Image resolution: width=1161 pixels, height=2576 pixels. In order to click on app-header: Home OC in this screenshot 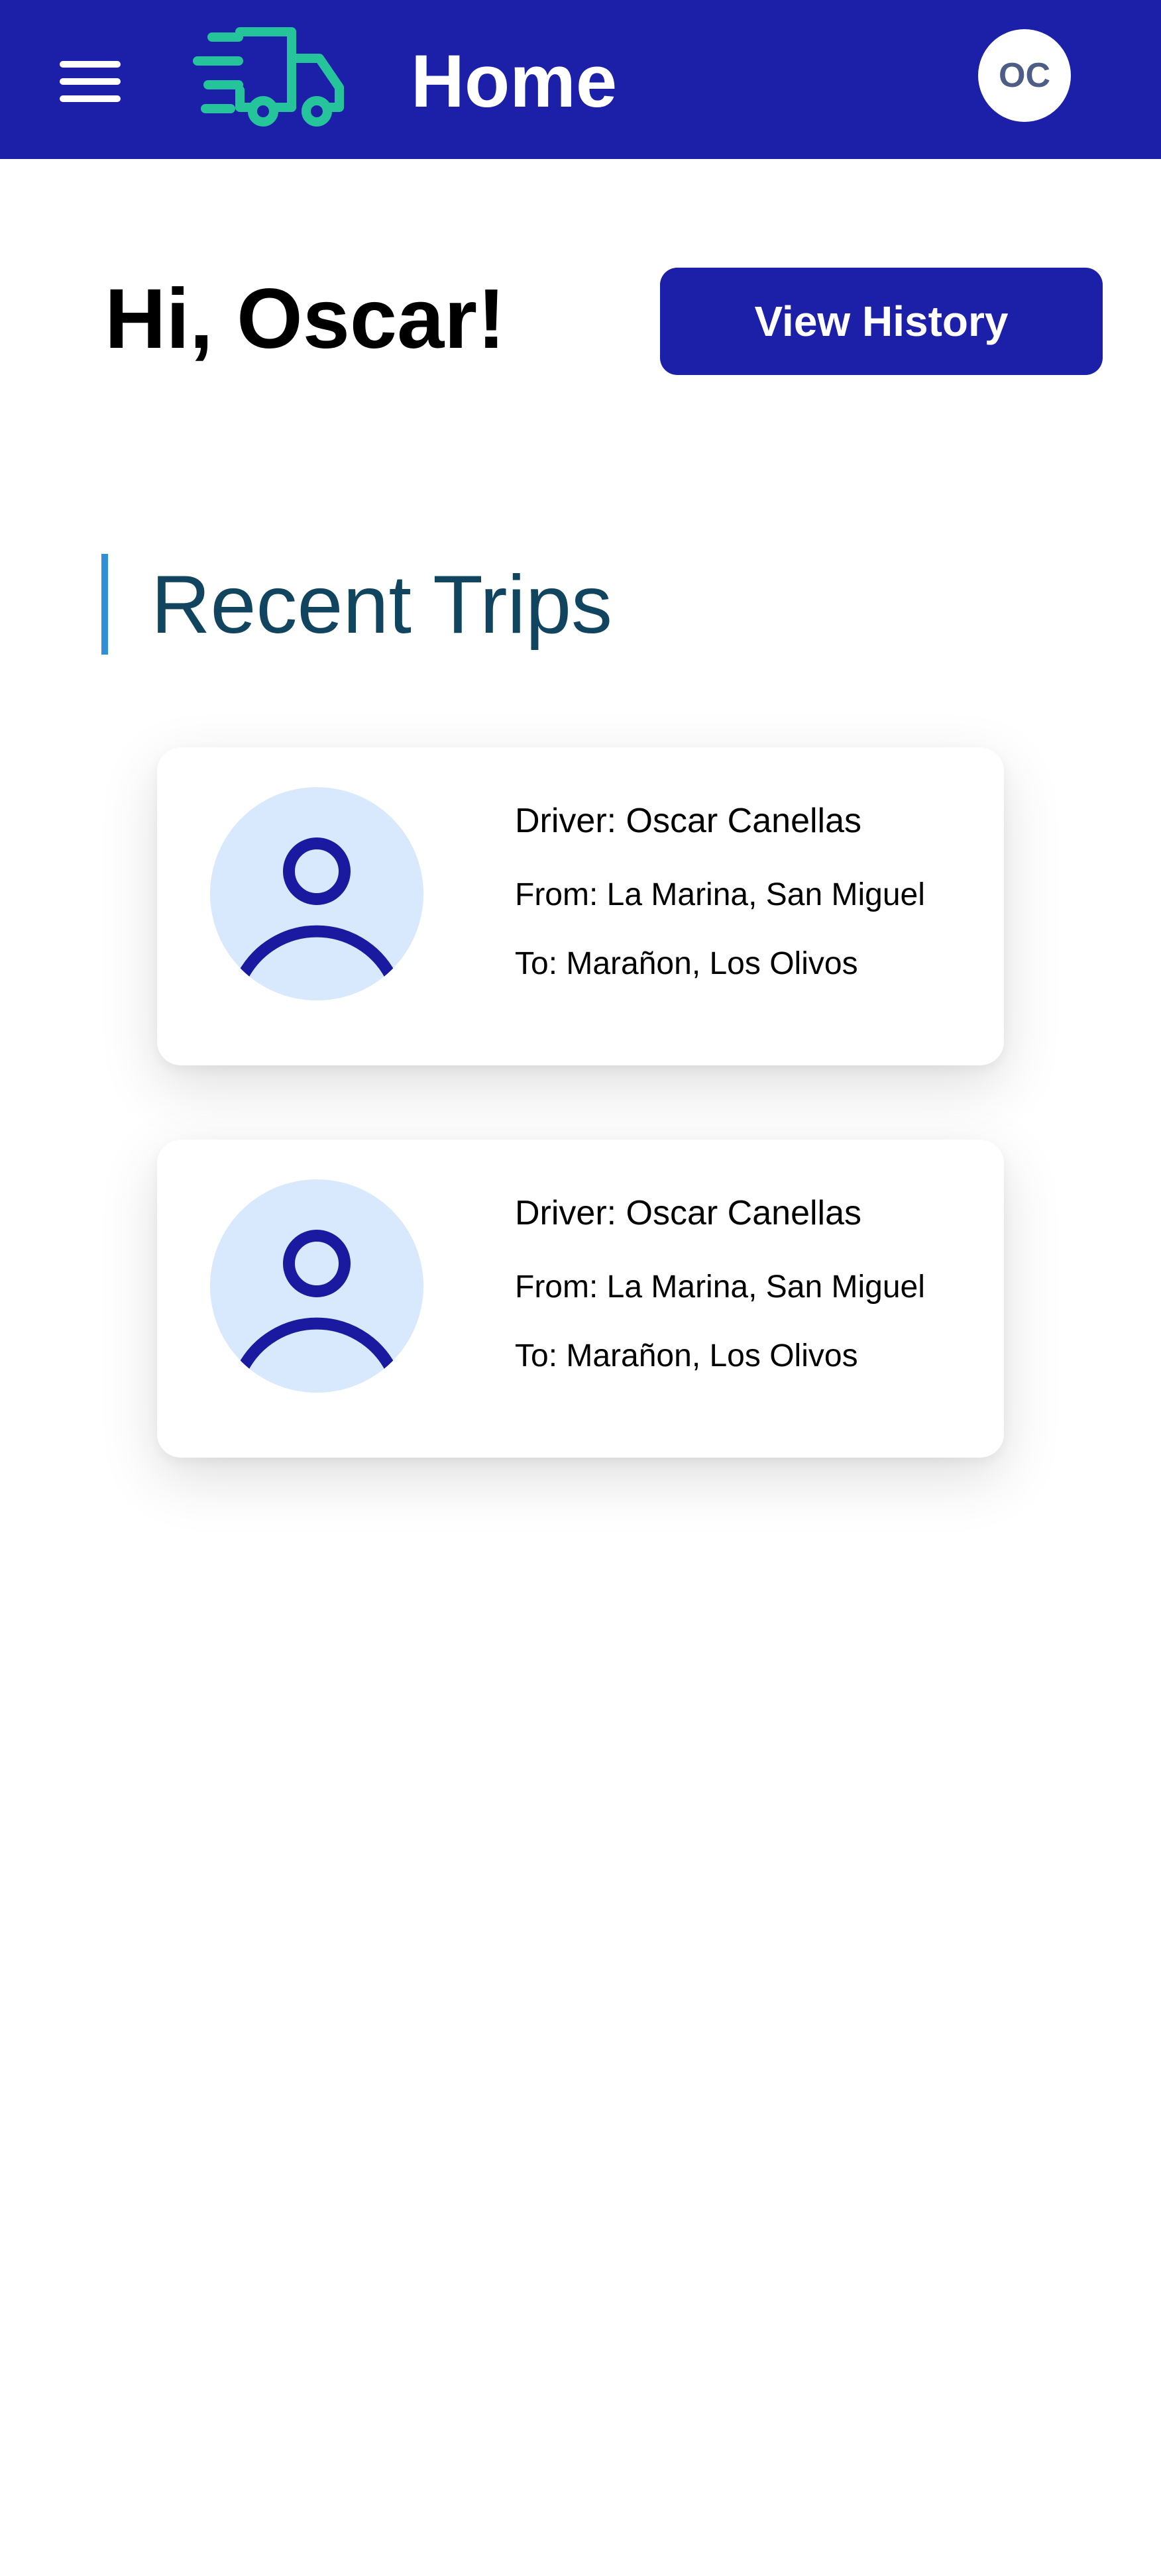, I will do `click(580, 79)`.